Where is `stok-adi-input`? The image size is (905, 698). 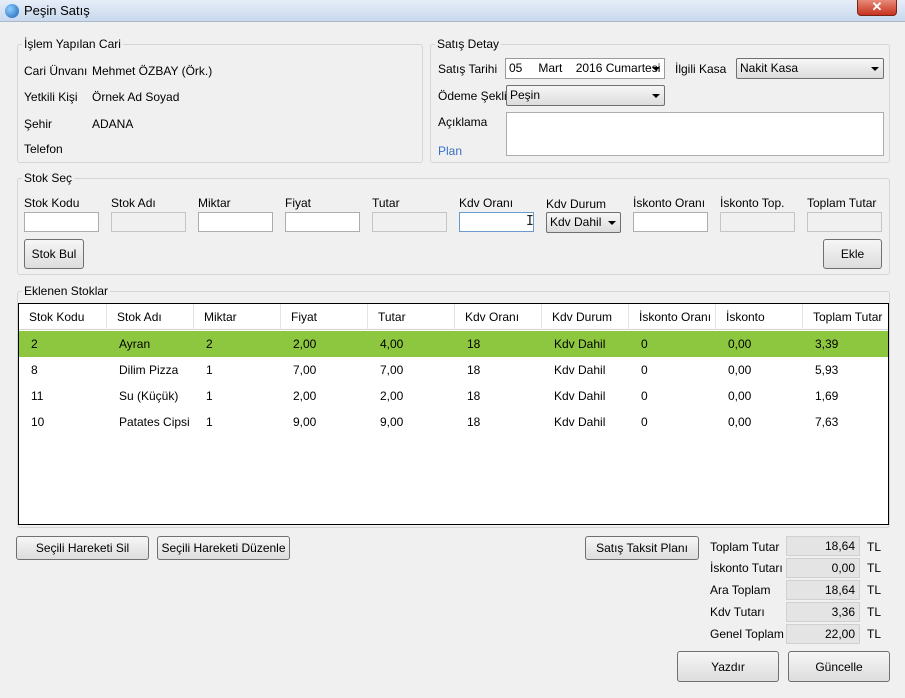 stok-adi-input is located at coordinates (148, 222).